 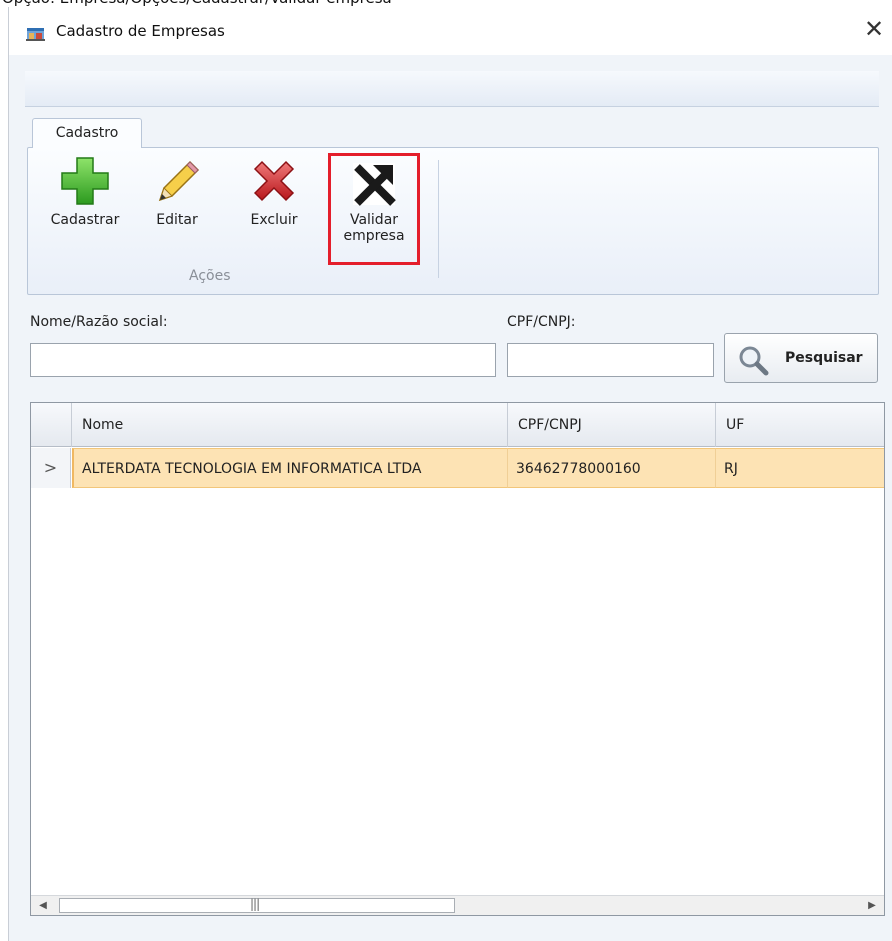 I want to click on pencil-icon, so click(x=179, y=181).